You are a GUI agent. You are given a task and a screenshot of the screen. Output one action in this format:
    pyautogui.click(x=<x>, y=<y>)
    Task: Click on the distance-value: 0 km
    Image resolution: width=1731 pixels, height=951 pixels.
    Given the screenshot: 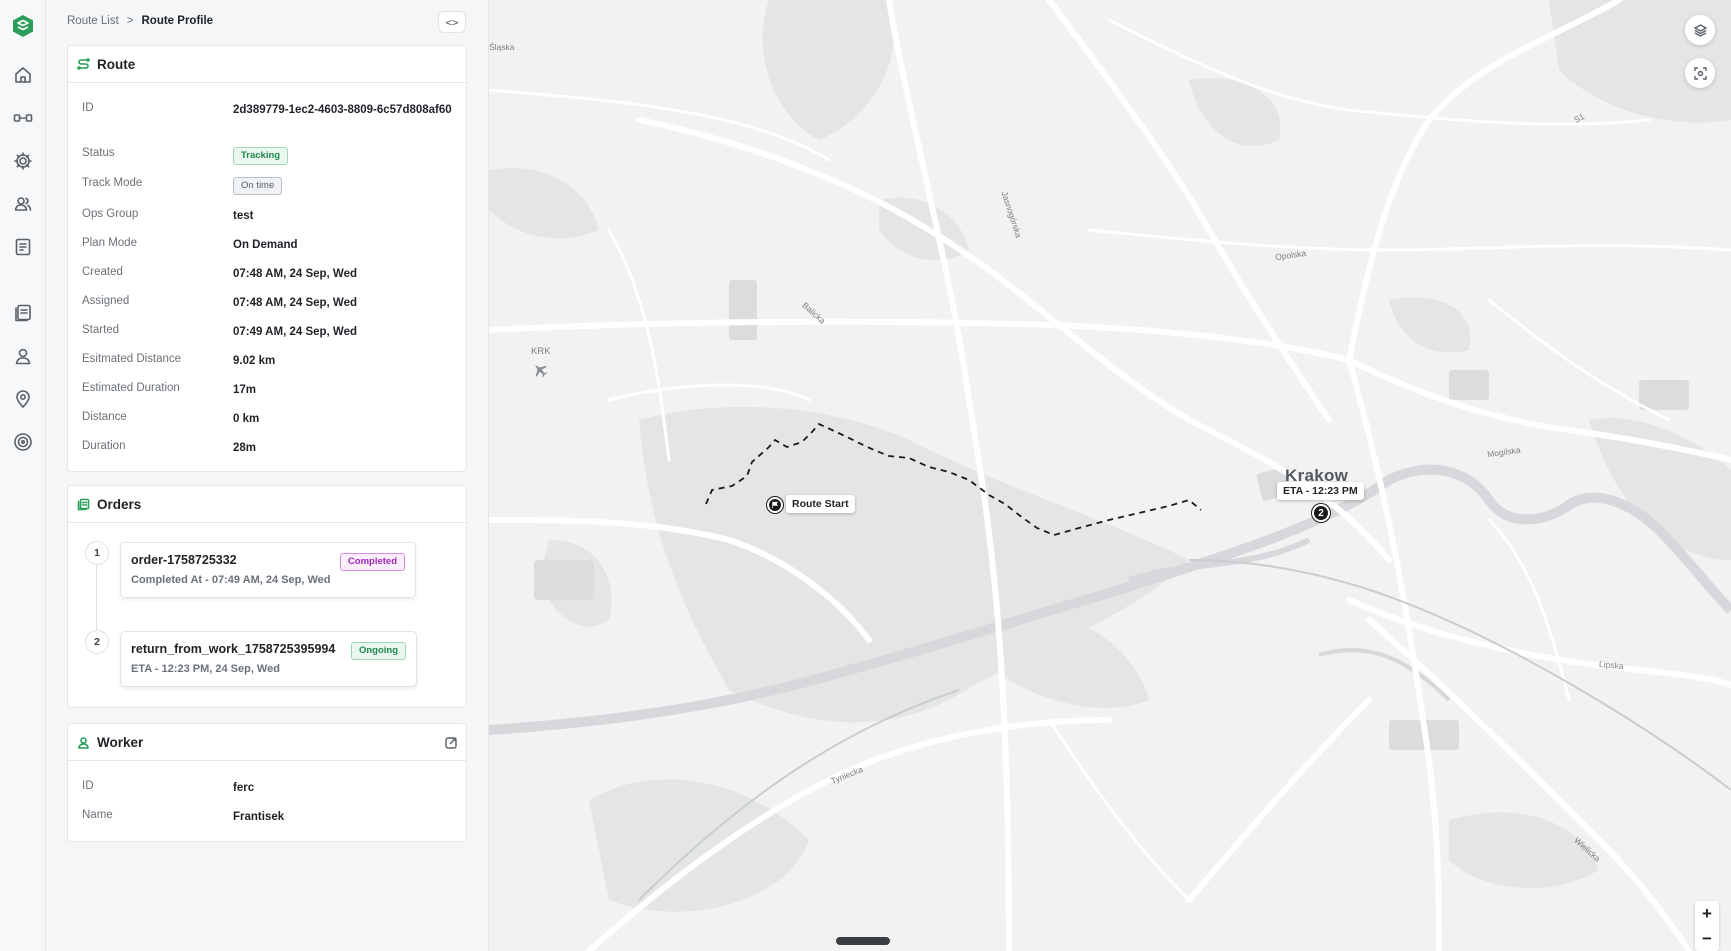 What is the action you would take?
    pyautogui.click(x=246, y=419)
    